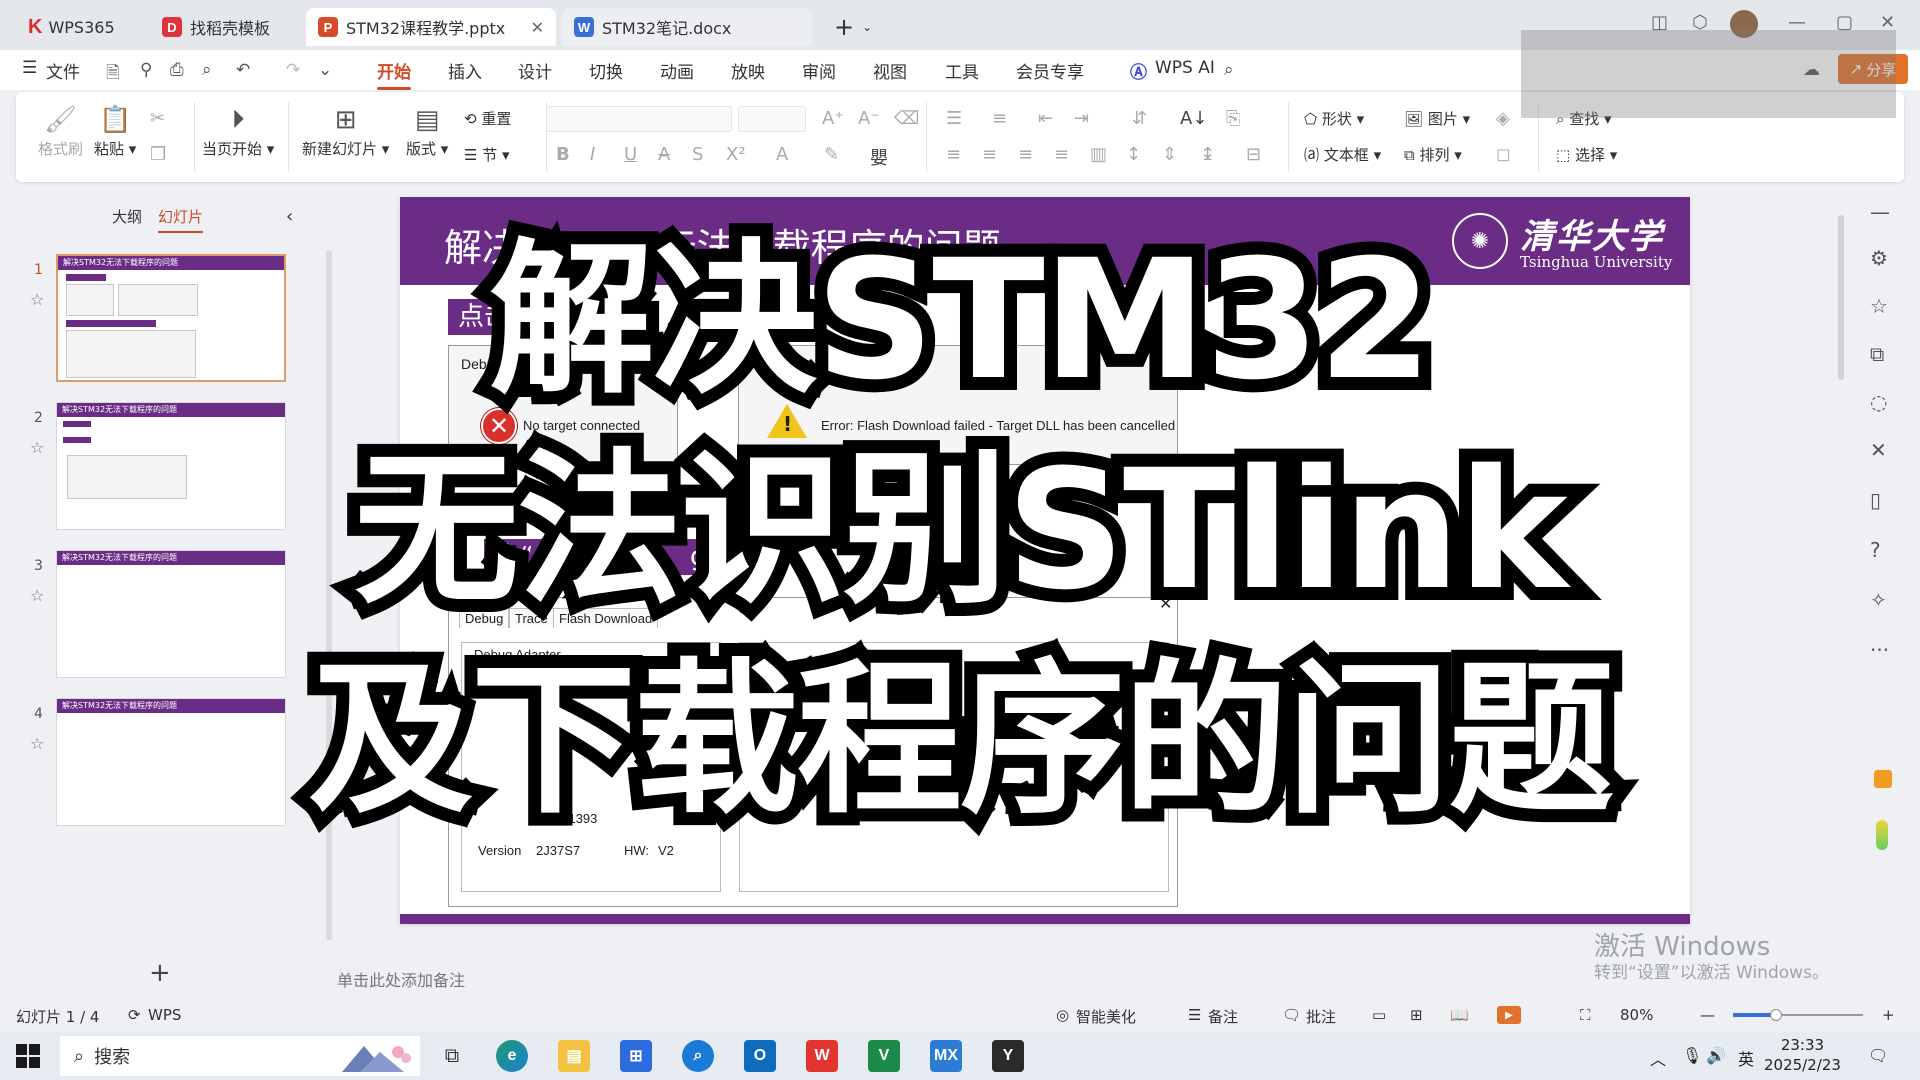 The width and height of the screenshot is (1920, 1080). Describe the element at coordinates (869, 118) in the screenshot. I see `font-shrink-icon: A⁻` at that location.